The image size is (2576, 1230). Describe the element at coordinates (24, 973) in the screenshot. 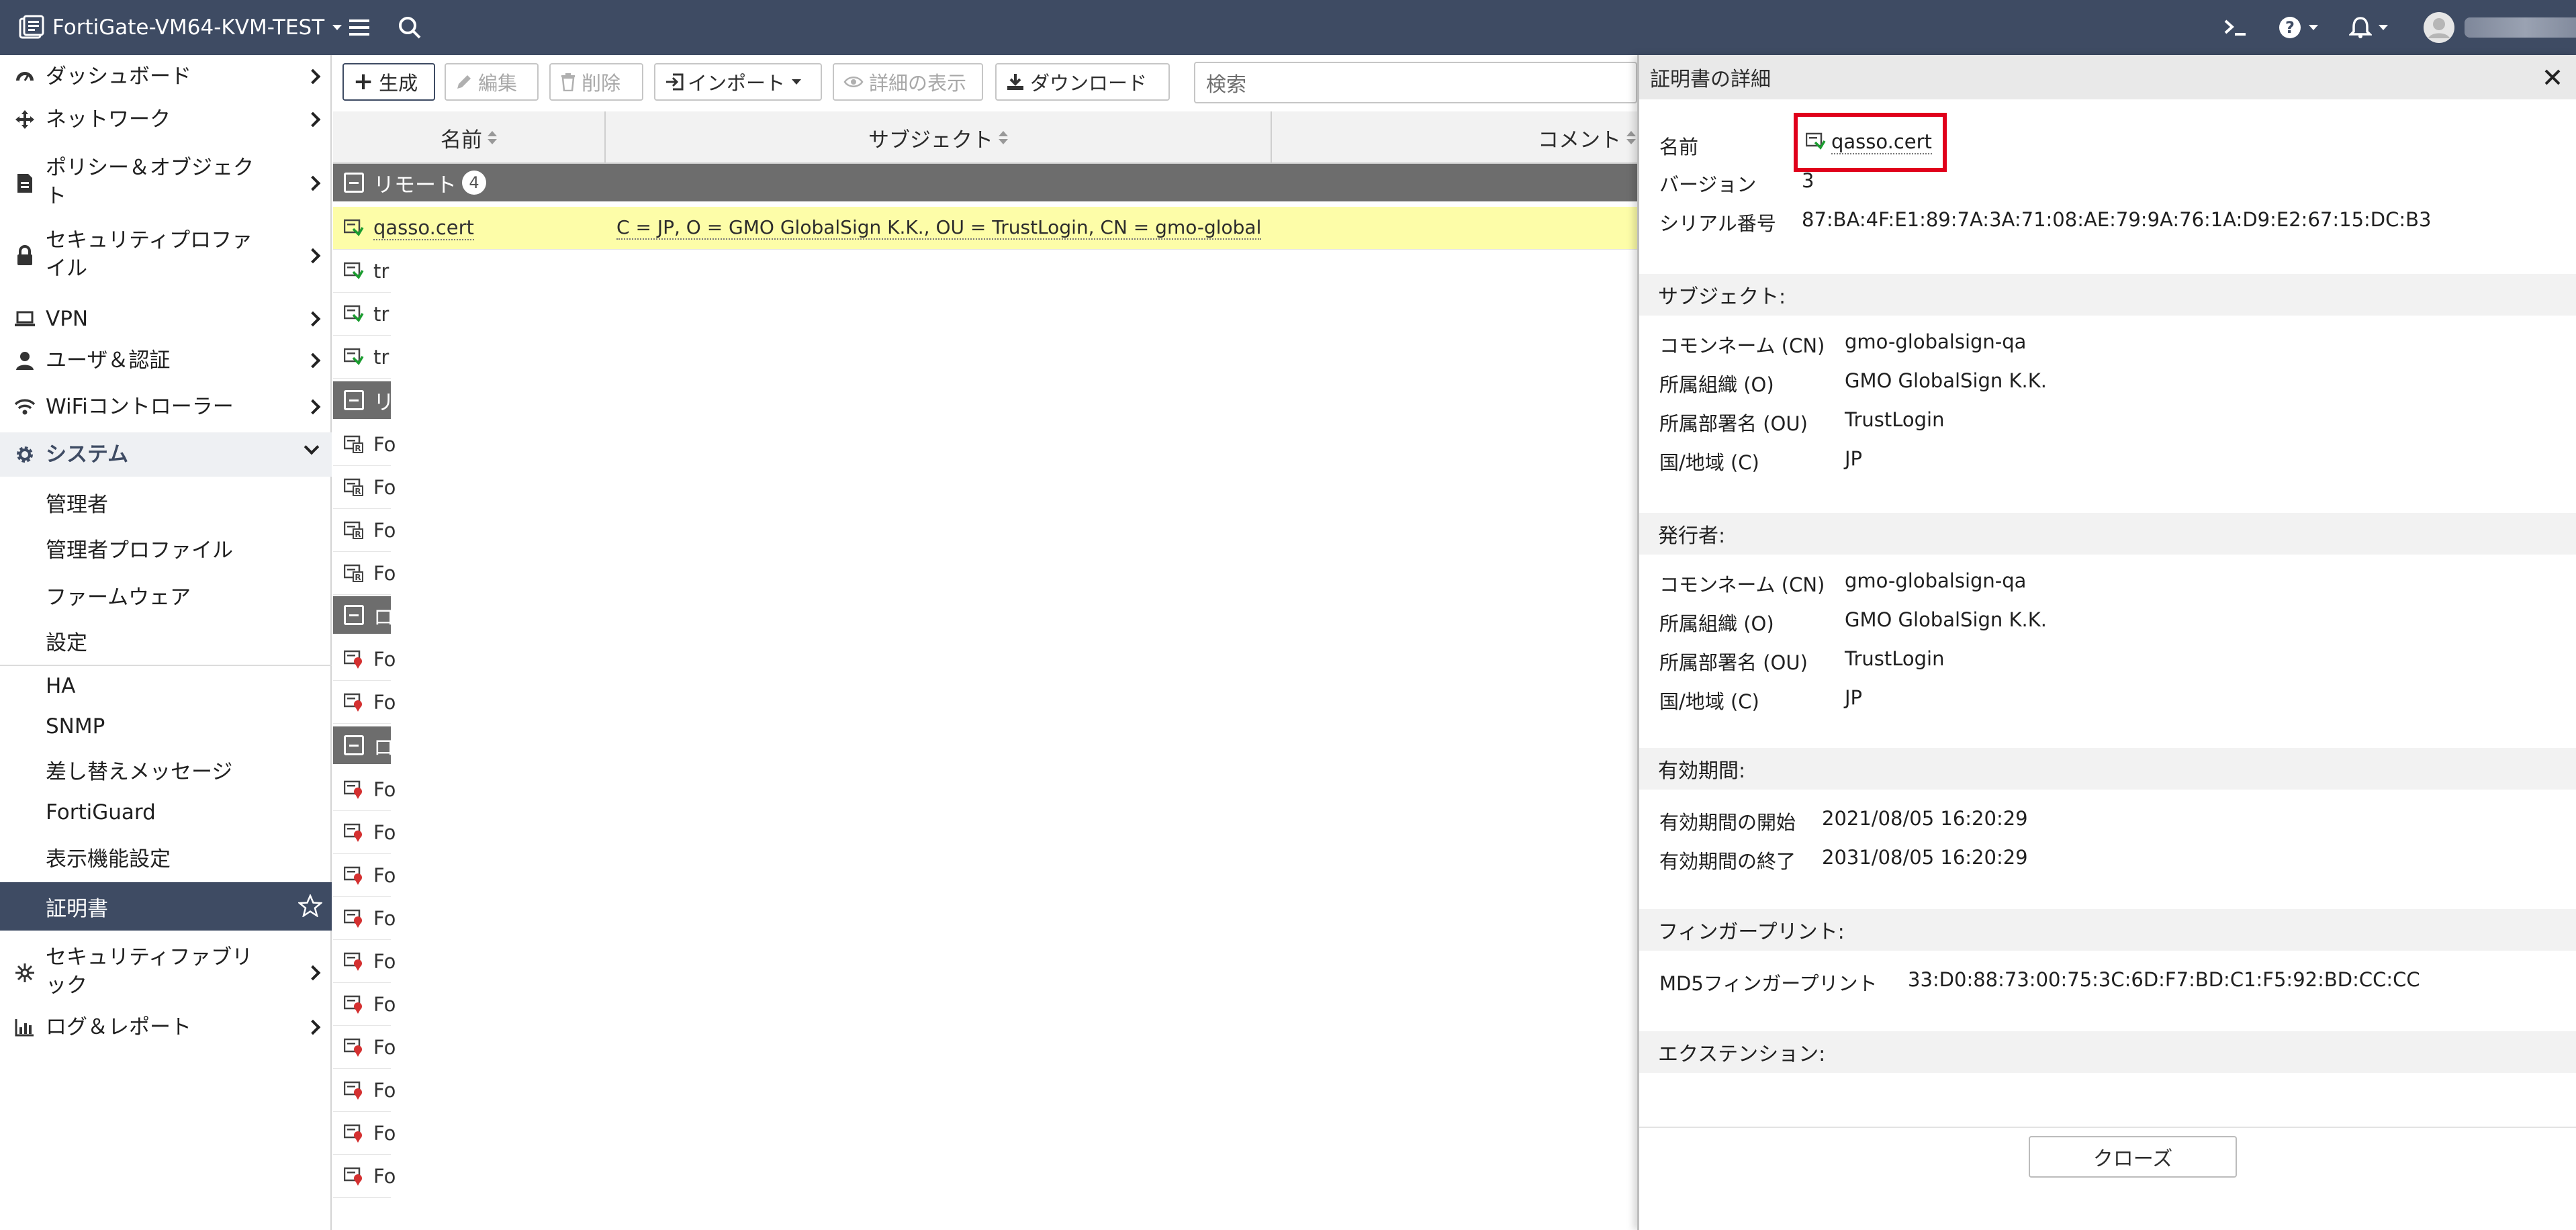

I see `fabric-icon` at that location.